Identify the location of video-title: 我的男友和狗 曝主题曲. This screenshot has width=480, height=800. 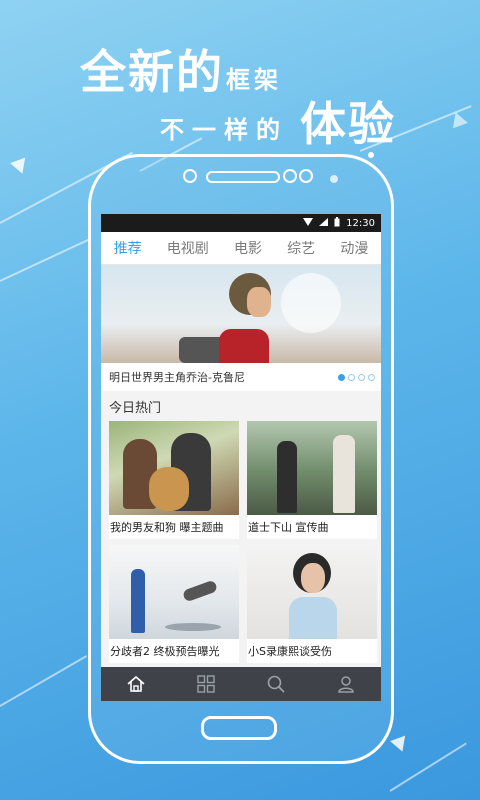
(167, 527).